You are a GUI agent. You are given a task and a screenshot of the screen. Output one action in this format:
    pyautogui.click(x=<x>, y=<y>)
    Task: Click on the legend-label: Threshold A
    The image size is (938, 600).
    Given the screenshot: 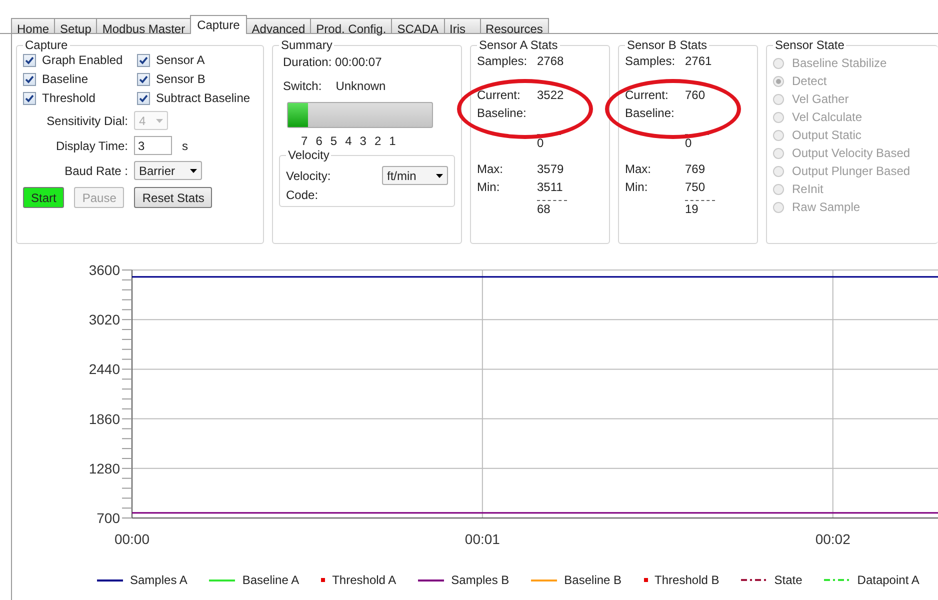 What is the action you would take?
    pyautogui.click(x=364, y=580)
    